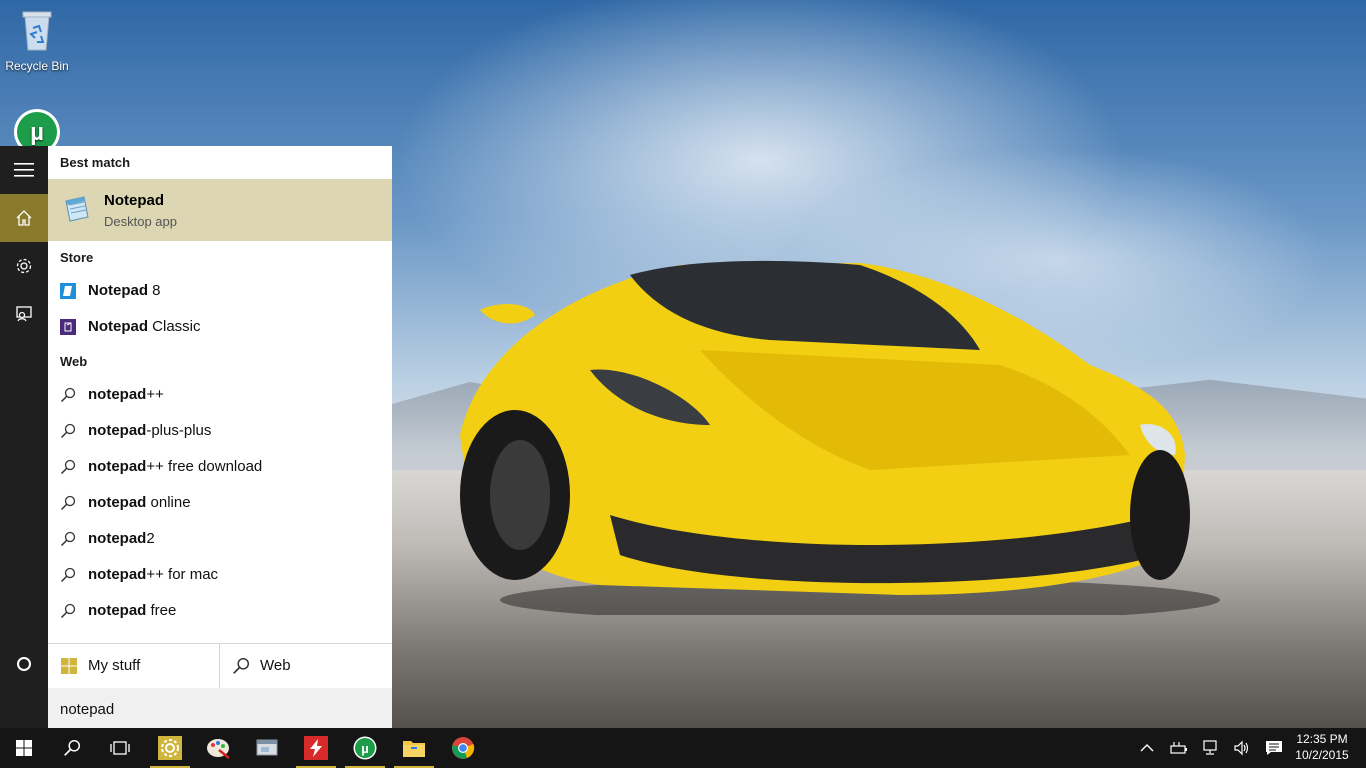 The height and width of the screenshot is (768, 1366). I want to click on search-input, so click(220, 709).